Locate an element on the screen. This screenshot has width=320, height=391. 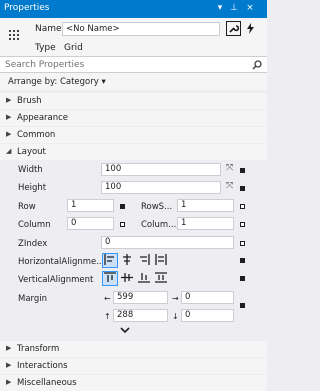
category-brush: ▶ Brush is located at coordinates (133, 101).